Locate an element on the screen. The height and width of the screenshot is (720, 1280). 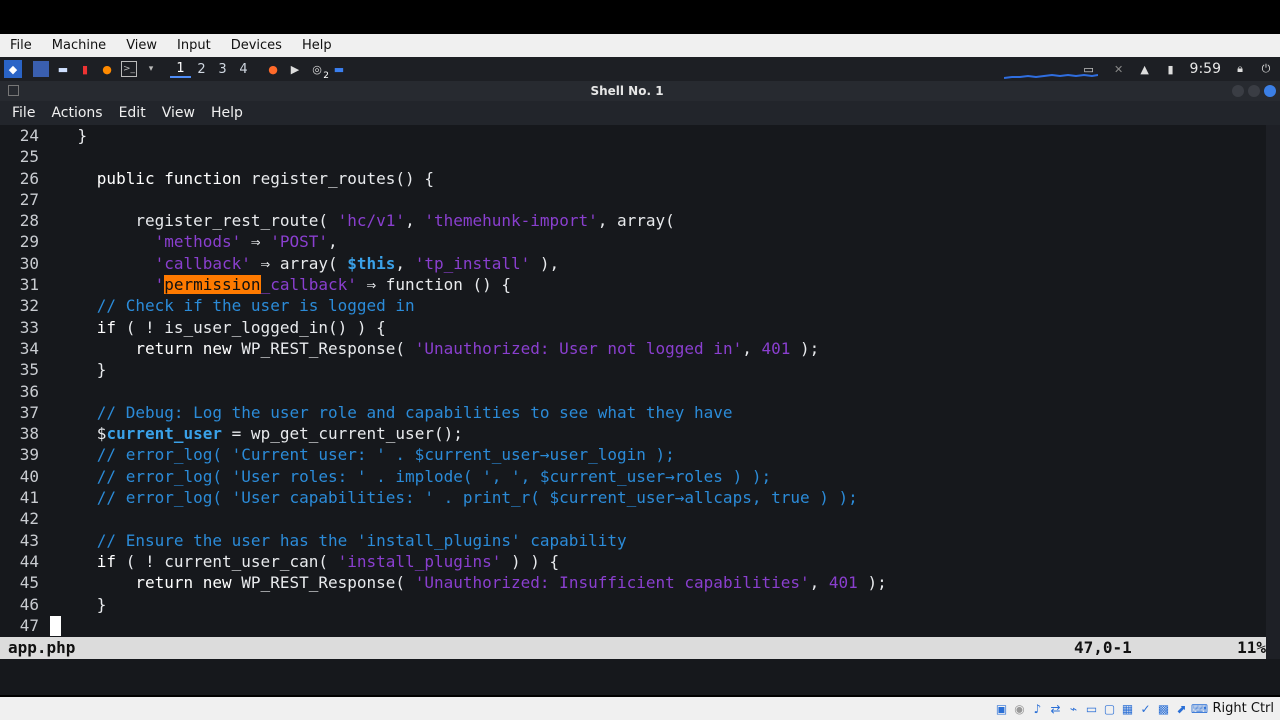
maximize-button is located at coordinates (1254, 91).